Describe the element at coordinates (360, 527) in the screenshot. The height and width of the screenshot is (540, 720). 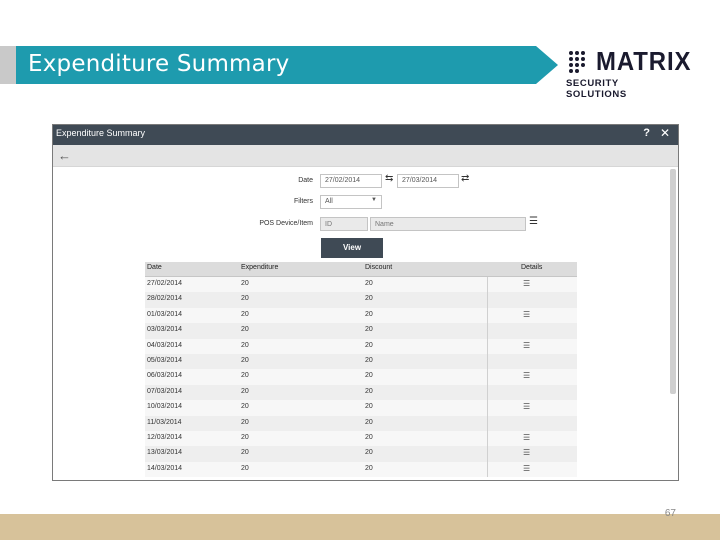
I see `slide-footer` at that location.